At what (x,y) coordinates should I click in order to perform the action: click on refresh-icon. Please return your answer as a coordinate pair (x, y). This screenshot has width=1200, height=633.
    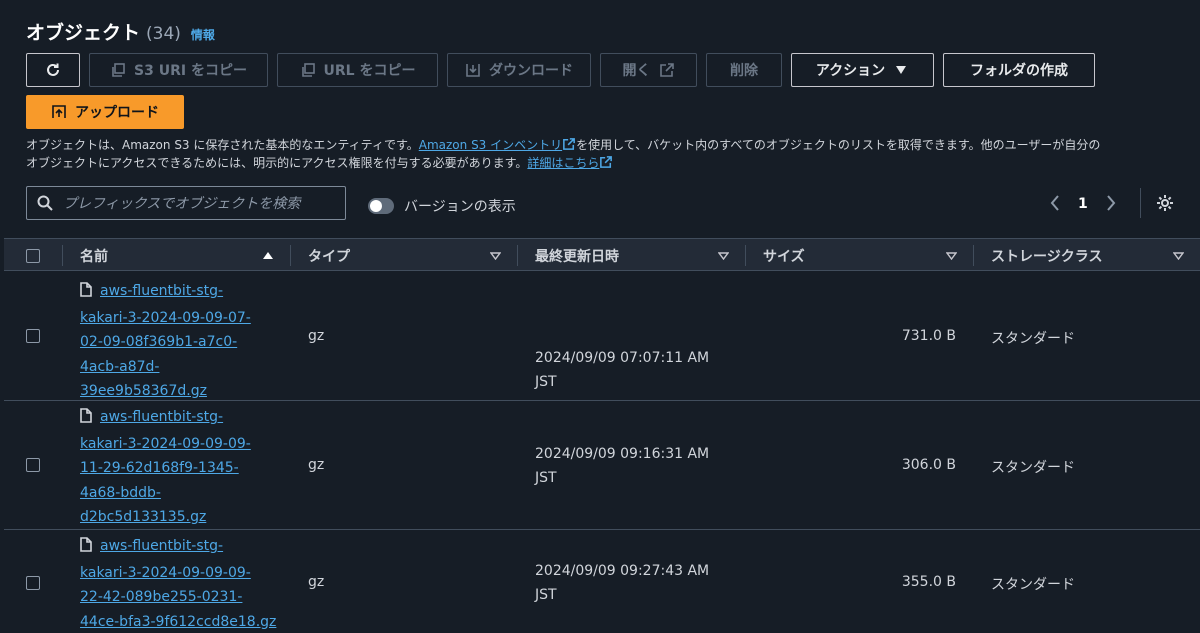
    Looking at the image, I should click on (53, 70).